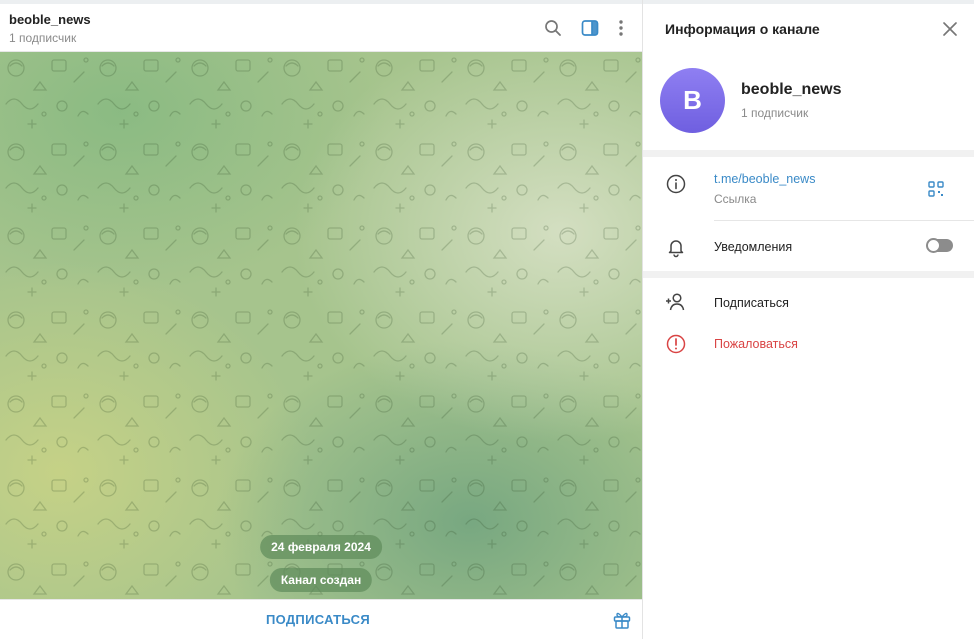  Describe the element at coordinates (321, 28) in the screenshot. I see `chat-header: beoble_news 1 подписчик` at that location.